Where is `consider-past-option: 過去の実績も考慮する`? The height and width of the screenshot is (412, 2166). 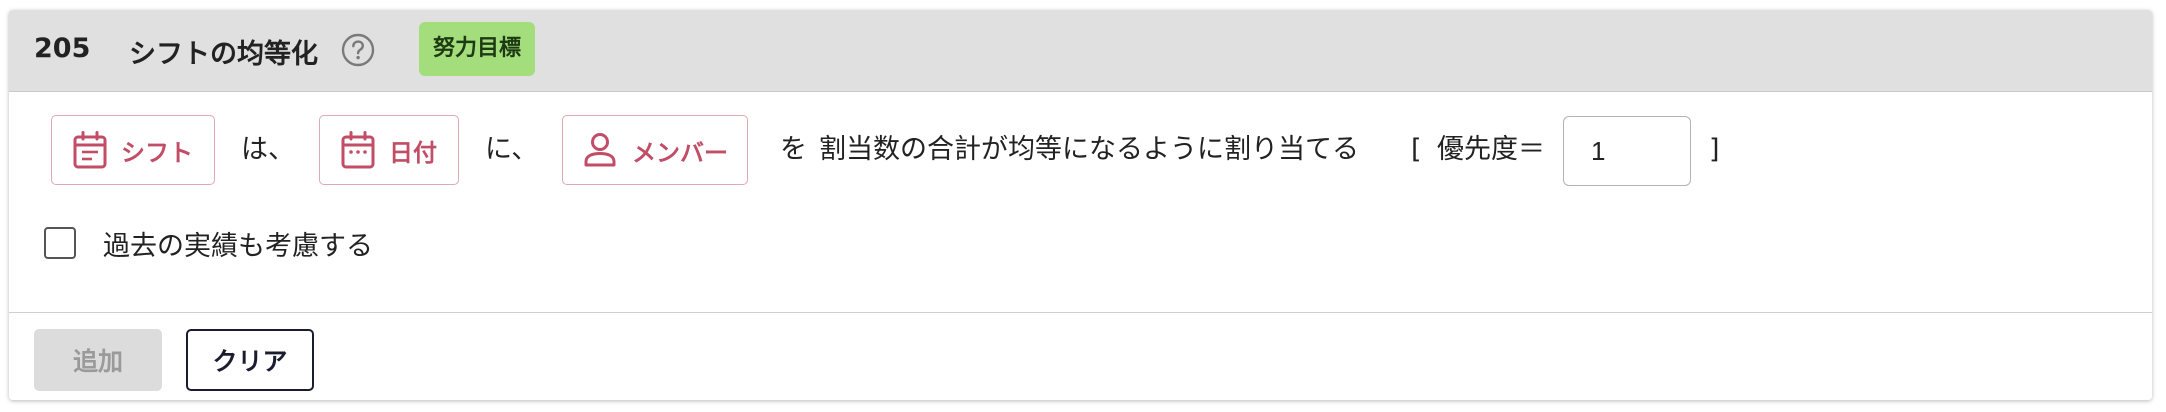
consider-past-option: 過去の実績も考慮する is located at coordinates (208, 243).